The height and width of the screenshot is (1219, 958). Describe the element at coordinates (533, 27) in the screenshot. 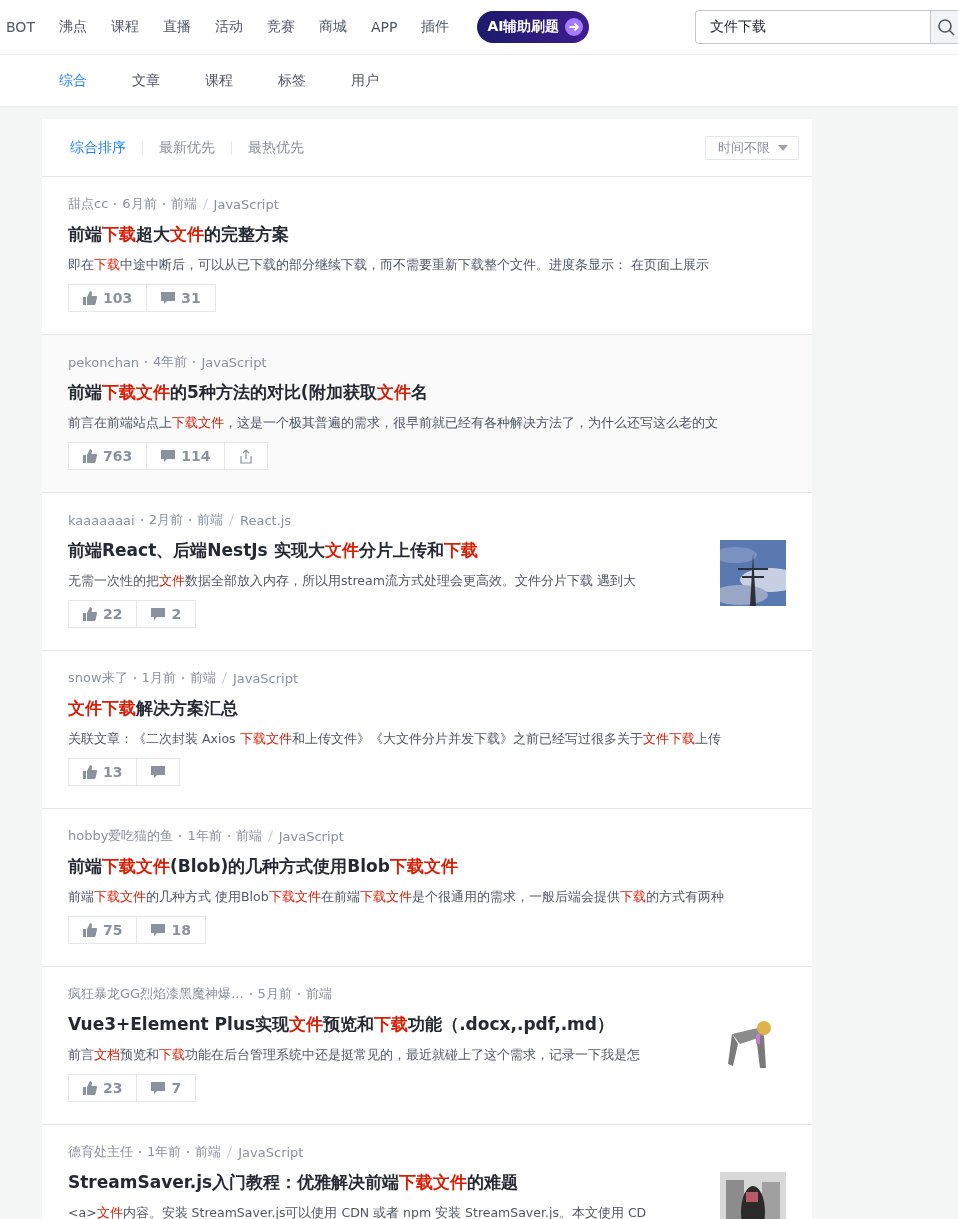

I see `promo-button: AI辅助刷题` at that location.